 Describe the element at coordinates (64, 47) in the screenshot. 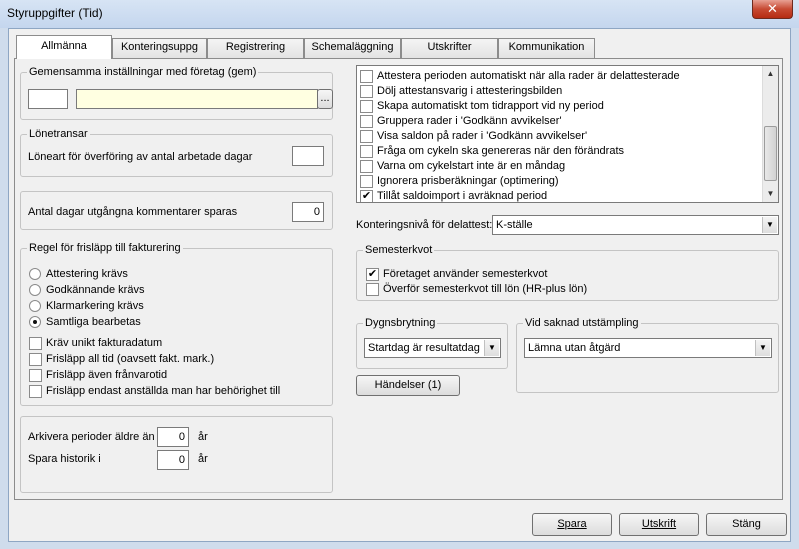

I see `tab-allmanna: Allmänna` at that location.